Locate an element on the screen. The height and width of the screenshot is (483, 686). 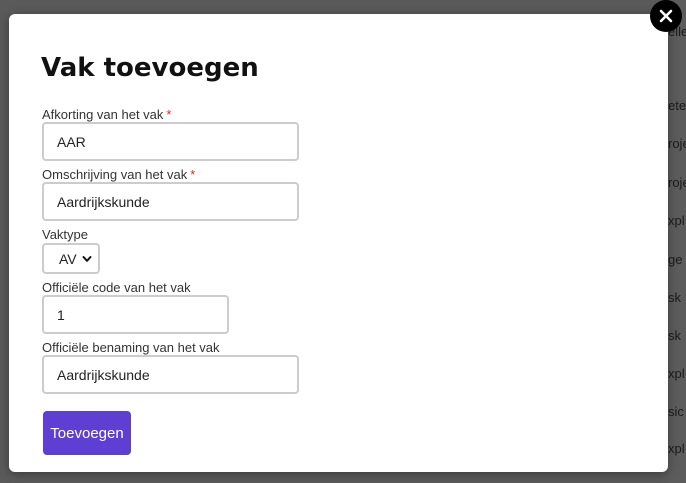
vaktype-label: Vaktype is located at coordinates (65, 234).